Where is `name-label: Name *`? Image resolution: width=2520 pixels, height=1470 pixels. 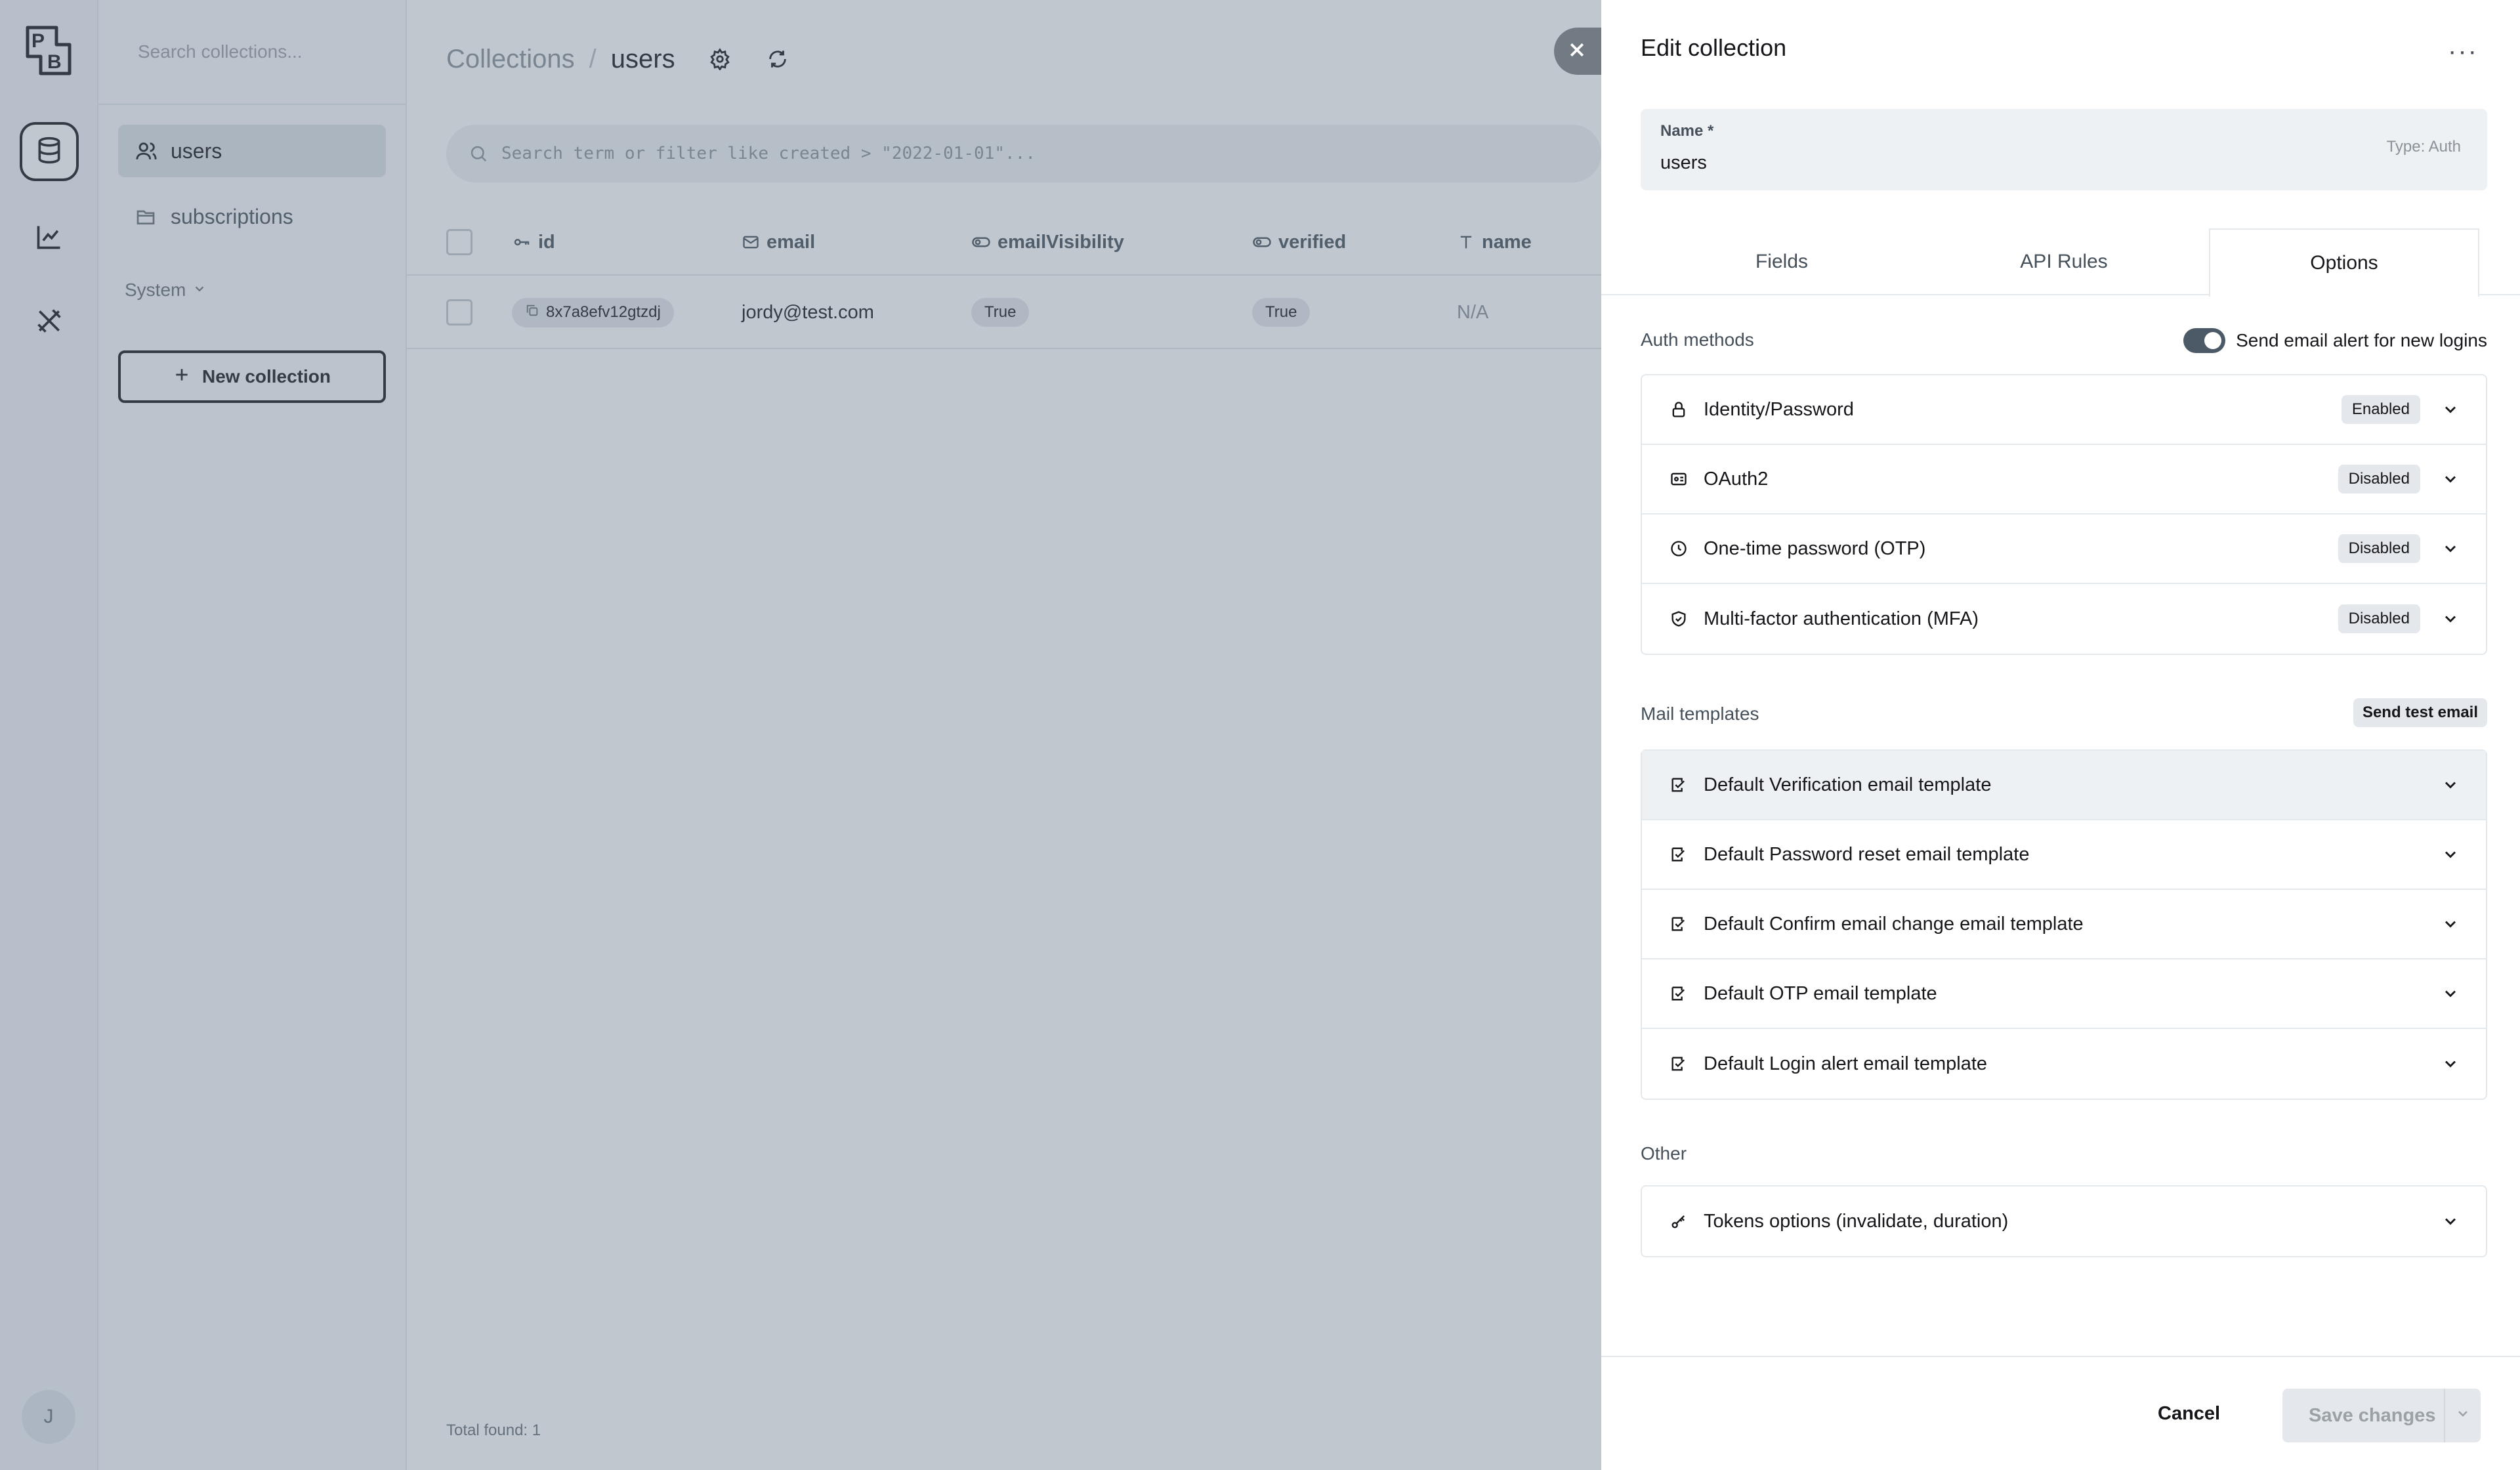
name-label: Name * is located at coordinates (1687, 131).